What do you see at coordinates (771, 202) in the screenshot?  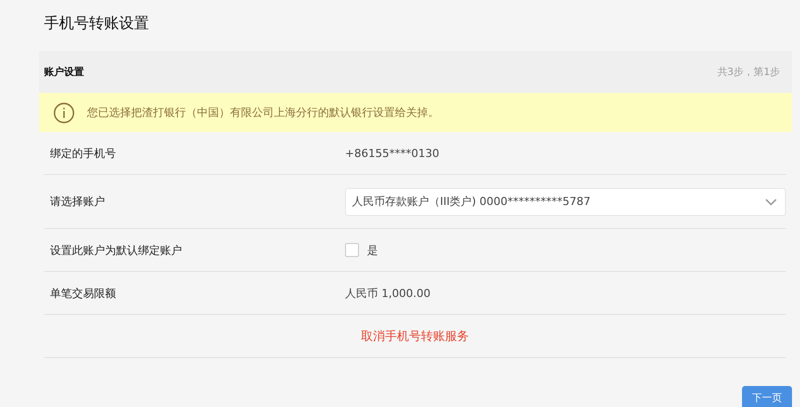 I see `chevron-down-icon` at bounding box center [771, 202].